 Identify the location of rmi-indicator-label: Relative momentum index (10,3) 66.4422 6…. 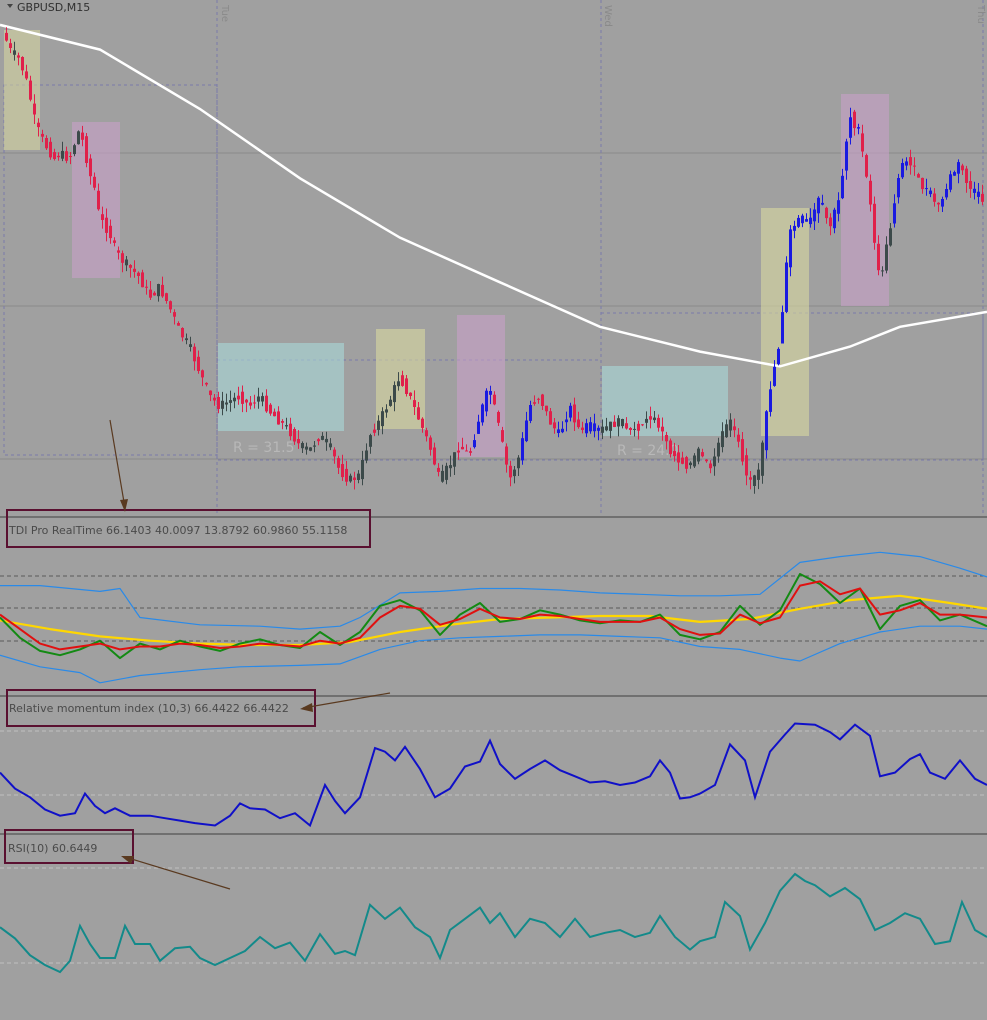
(149, 708).